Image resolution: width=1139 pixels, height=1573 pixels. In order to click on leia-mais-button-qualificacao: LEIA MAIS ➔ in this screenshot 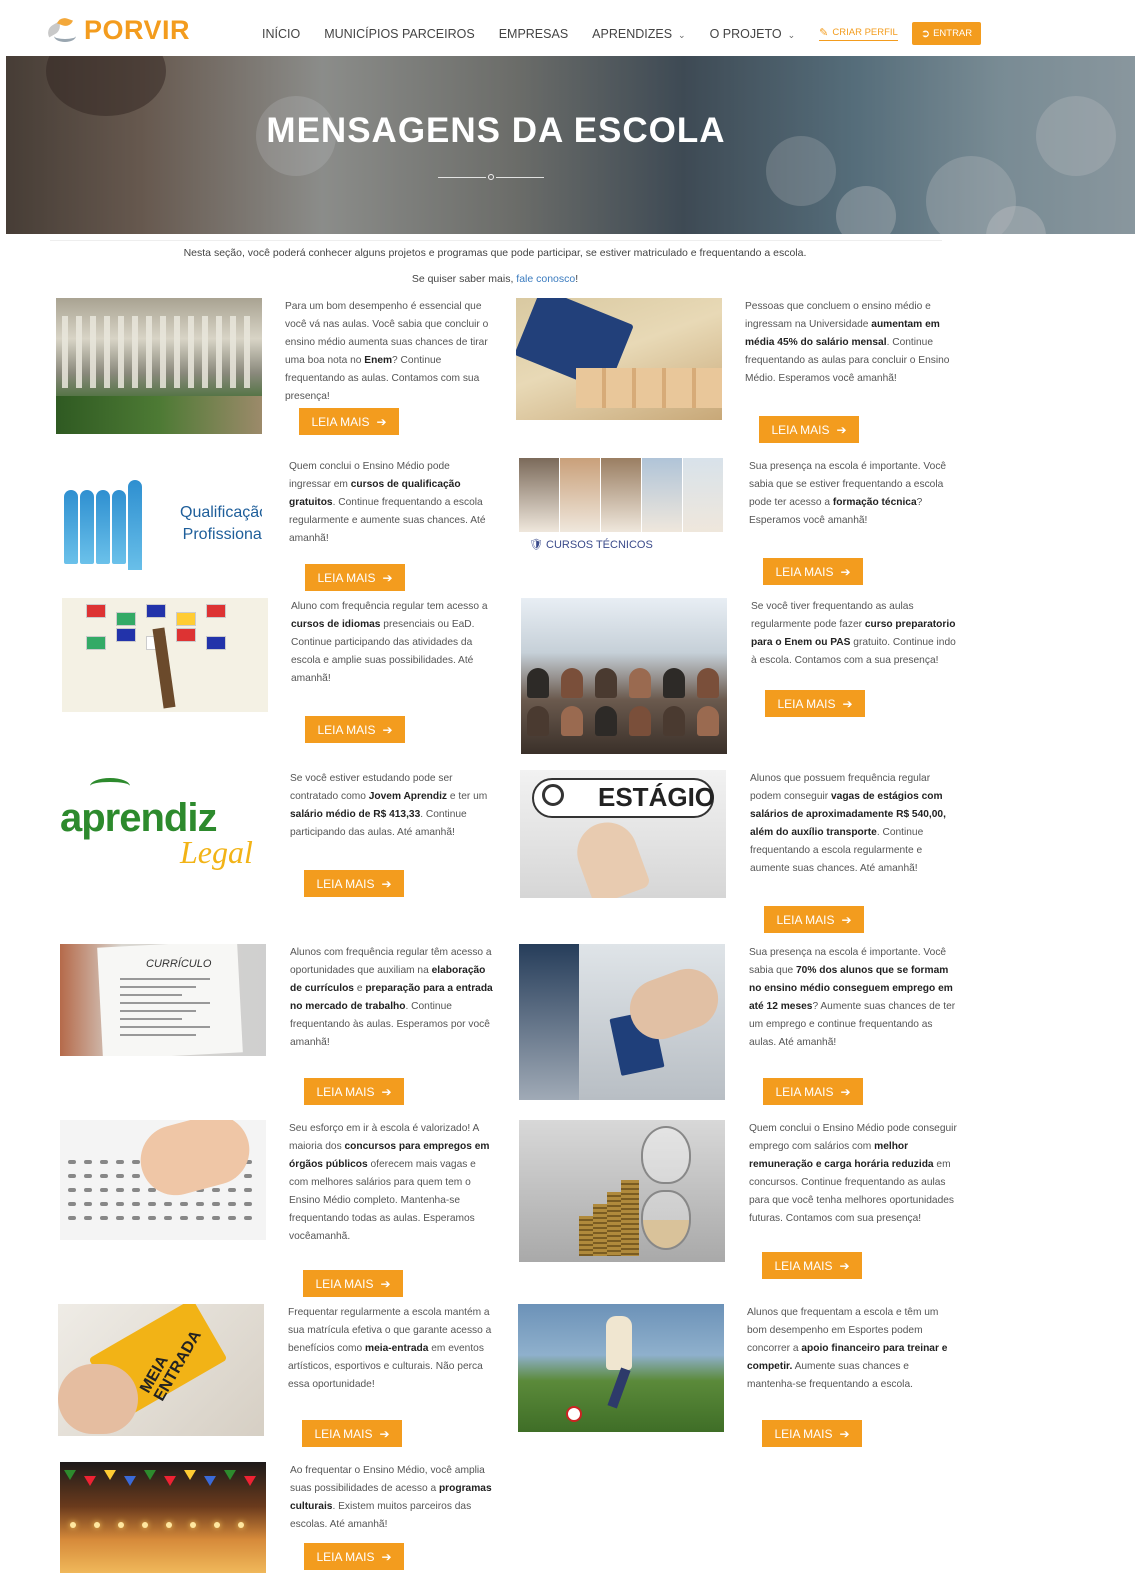, I will do `click(355, 577)`.